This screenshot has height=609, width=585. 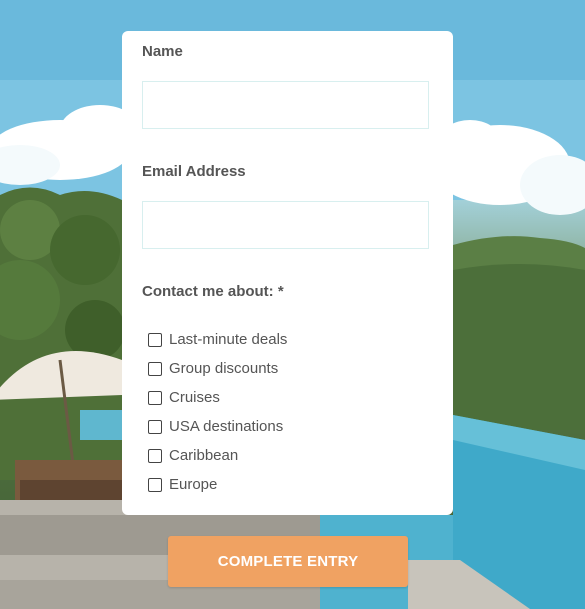 I want to click on option-label: Last-minute deals, so click(x=228, y=339).